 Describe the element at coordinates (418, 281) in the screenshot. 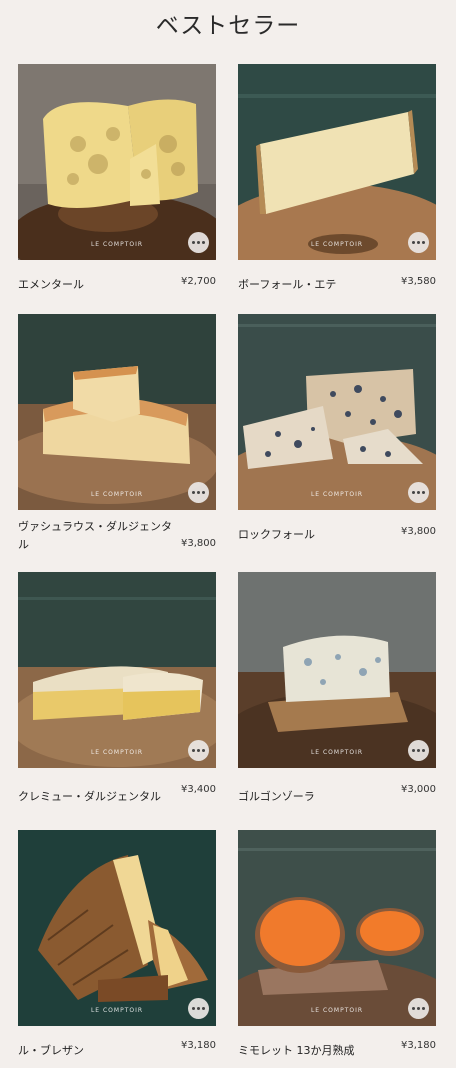

I see `product-price: ¥3,580` at that location.